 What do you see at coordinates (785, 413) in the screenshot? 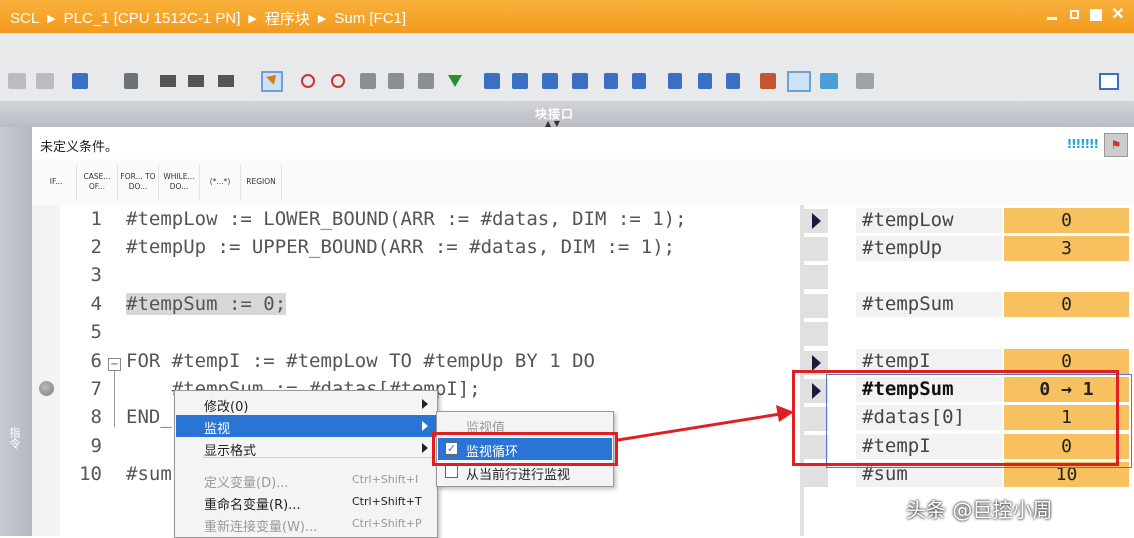
I see `arrow-head-icon` at bounding box center [785, 413].